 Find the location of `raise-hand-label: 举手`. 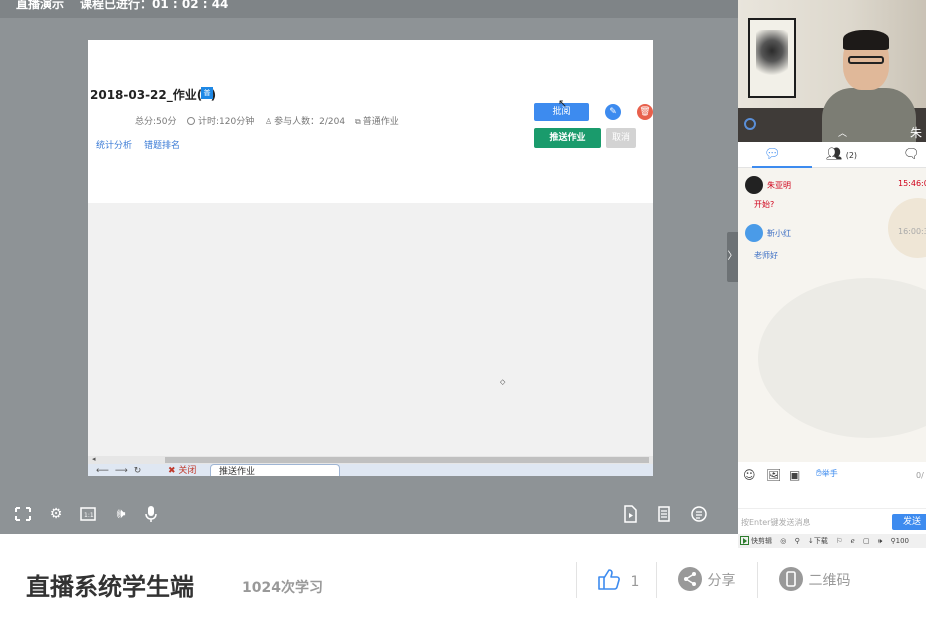

raise-hand-label: 举手 is located at coordinates (829, 473).